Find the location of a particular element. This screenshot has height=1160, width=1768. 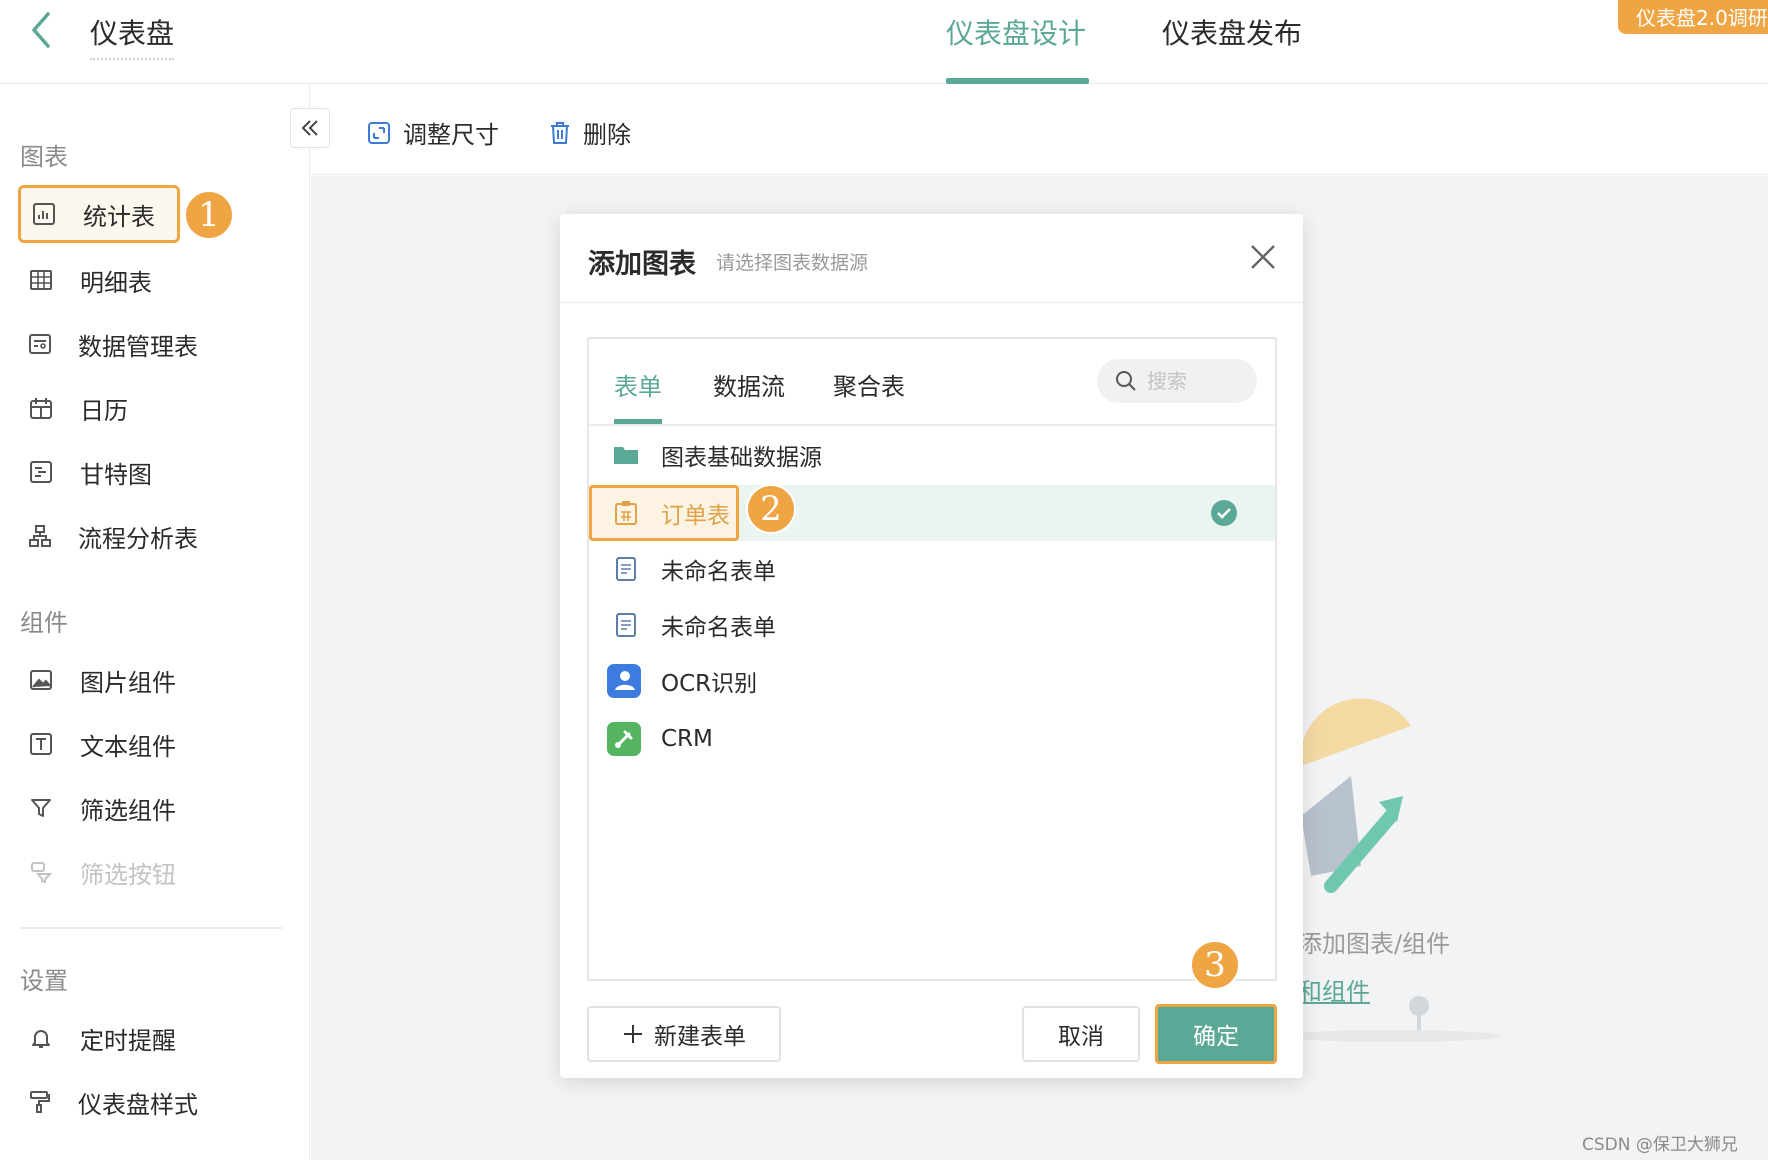

sidebar-item-filter-component: 筛选组件 is located at coordinates (98, 808).